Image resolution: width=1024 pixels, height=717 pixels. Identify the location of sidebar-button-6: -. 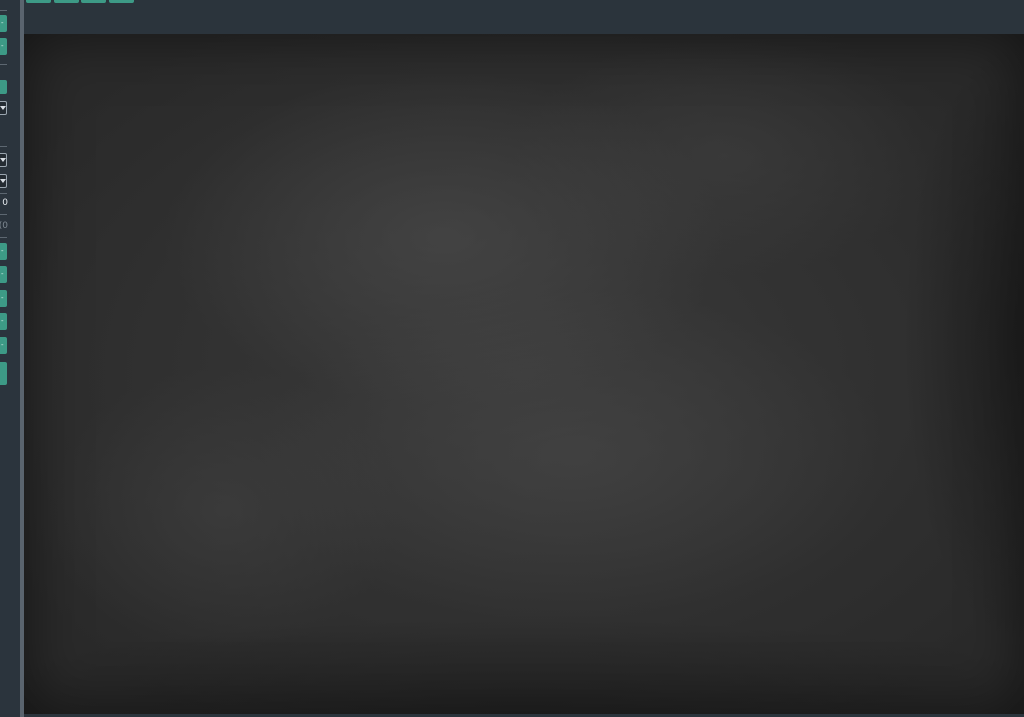
(3, 298).